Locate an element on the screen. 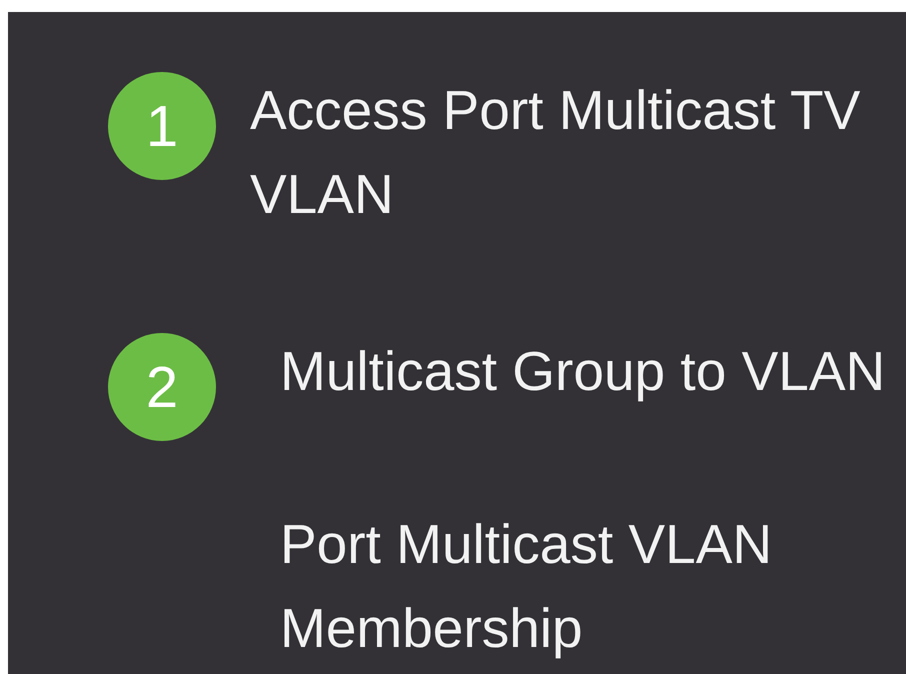 Image resolution: width=906 pixels, height=674 pixels. step-number: 2 is located at coordinates (162, 387).